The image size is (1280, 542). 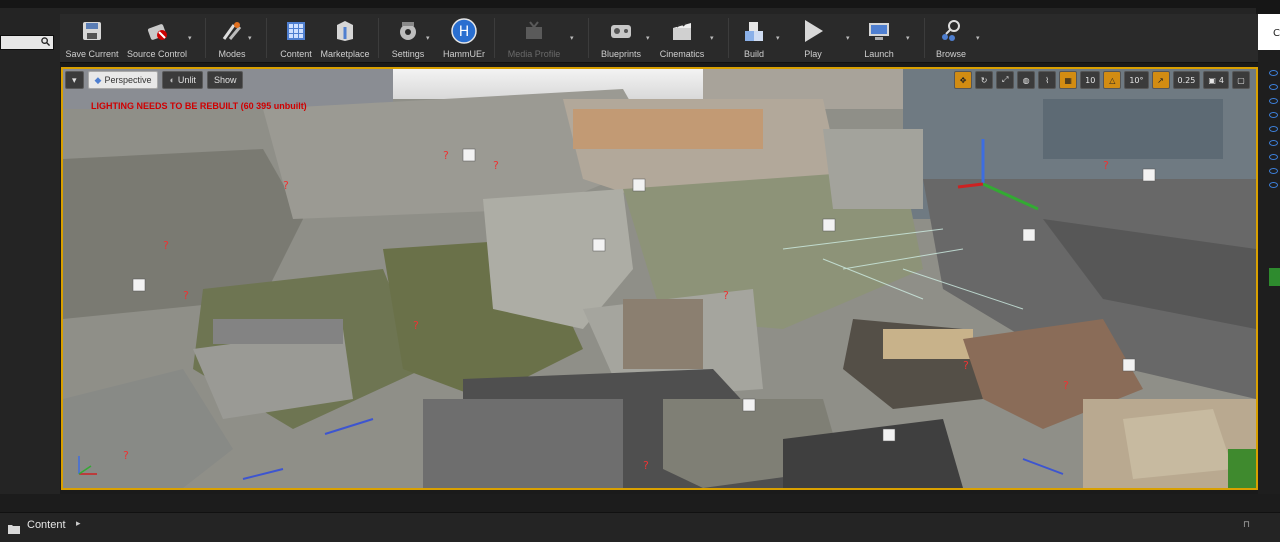 I want to click on title-bar, so click(x=640, y=7).